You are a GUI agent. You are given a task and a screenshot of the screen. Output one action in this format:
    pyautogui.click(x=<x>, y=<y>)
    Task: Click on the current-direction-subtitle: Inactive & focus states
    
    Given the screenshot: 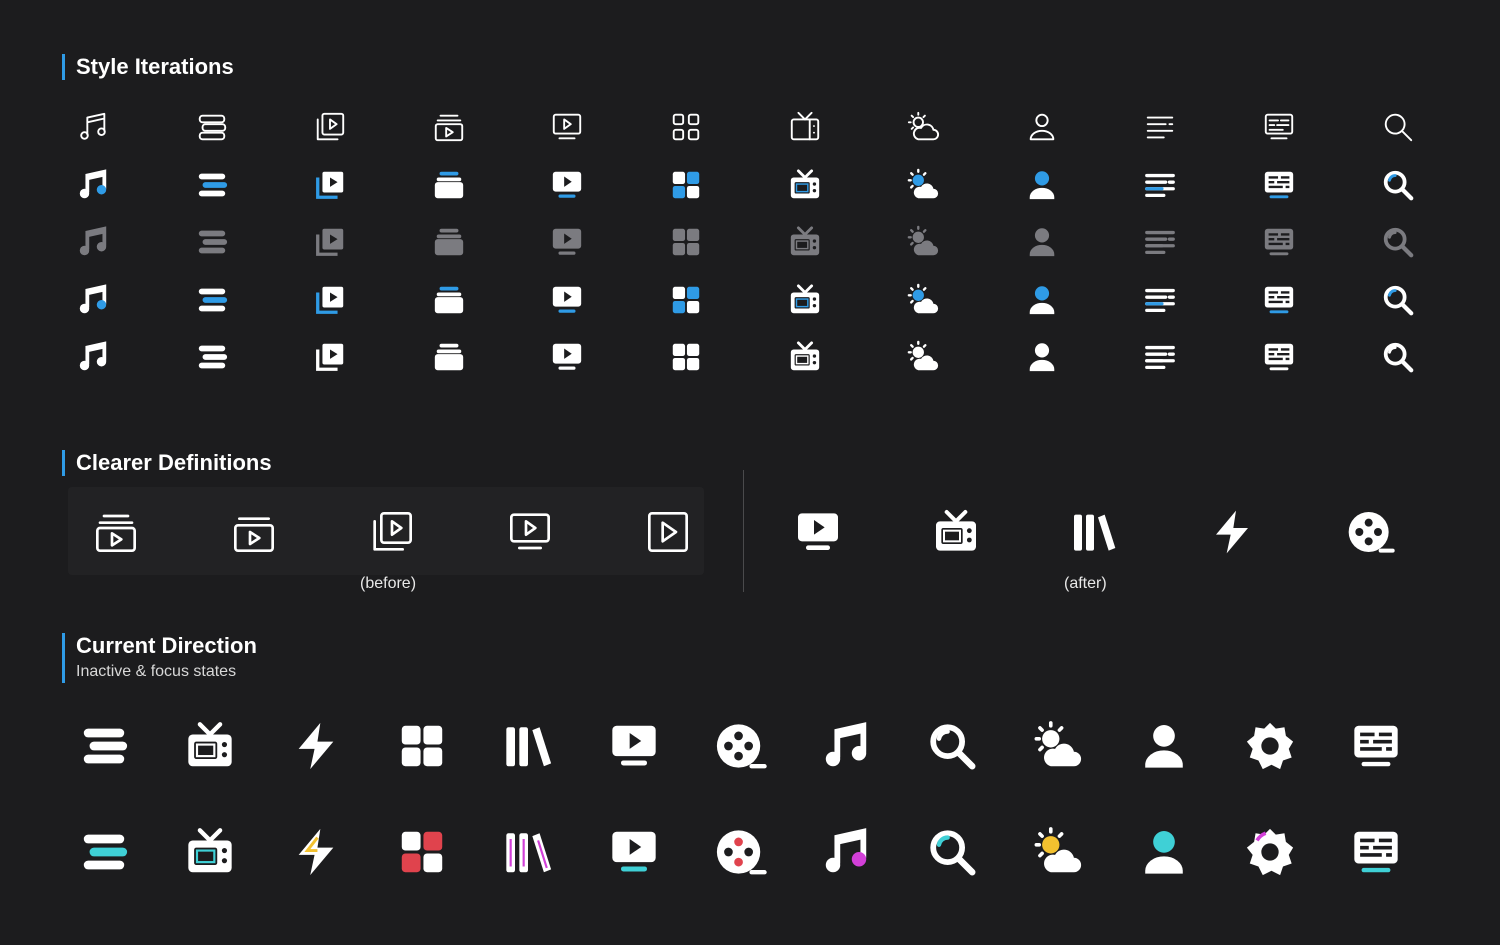 What is the action you would take?
    pyautogui.click(x=156, y=671)
    